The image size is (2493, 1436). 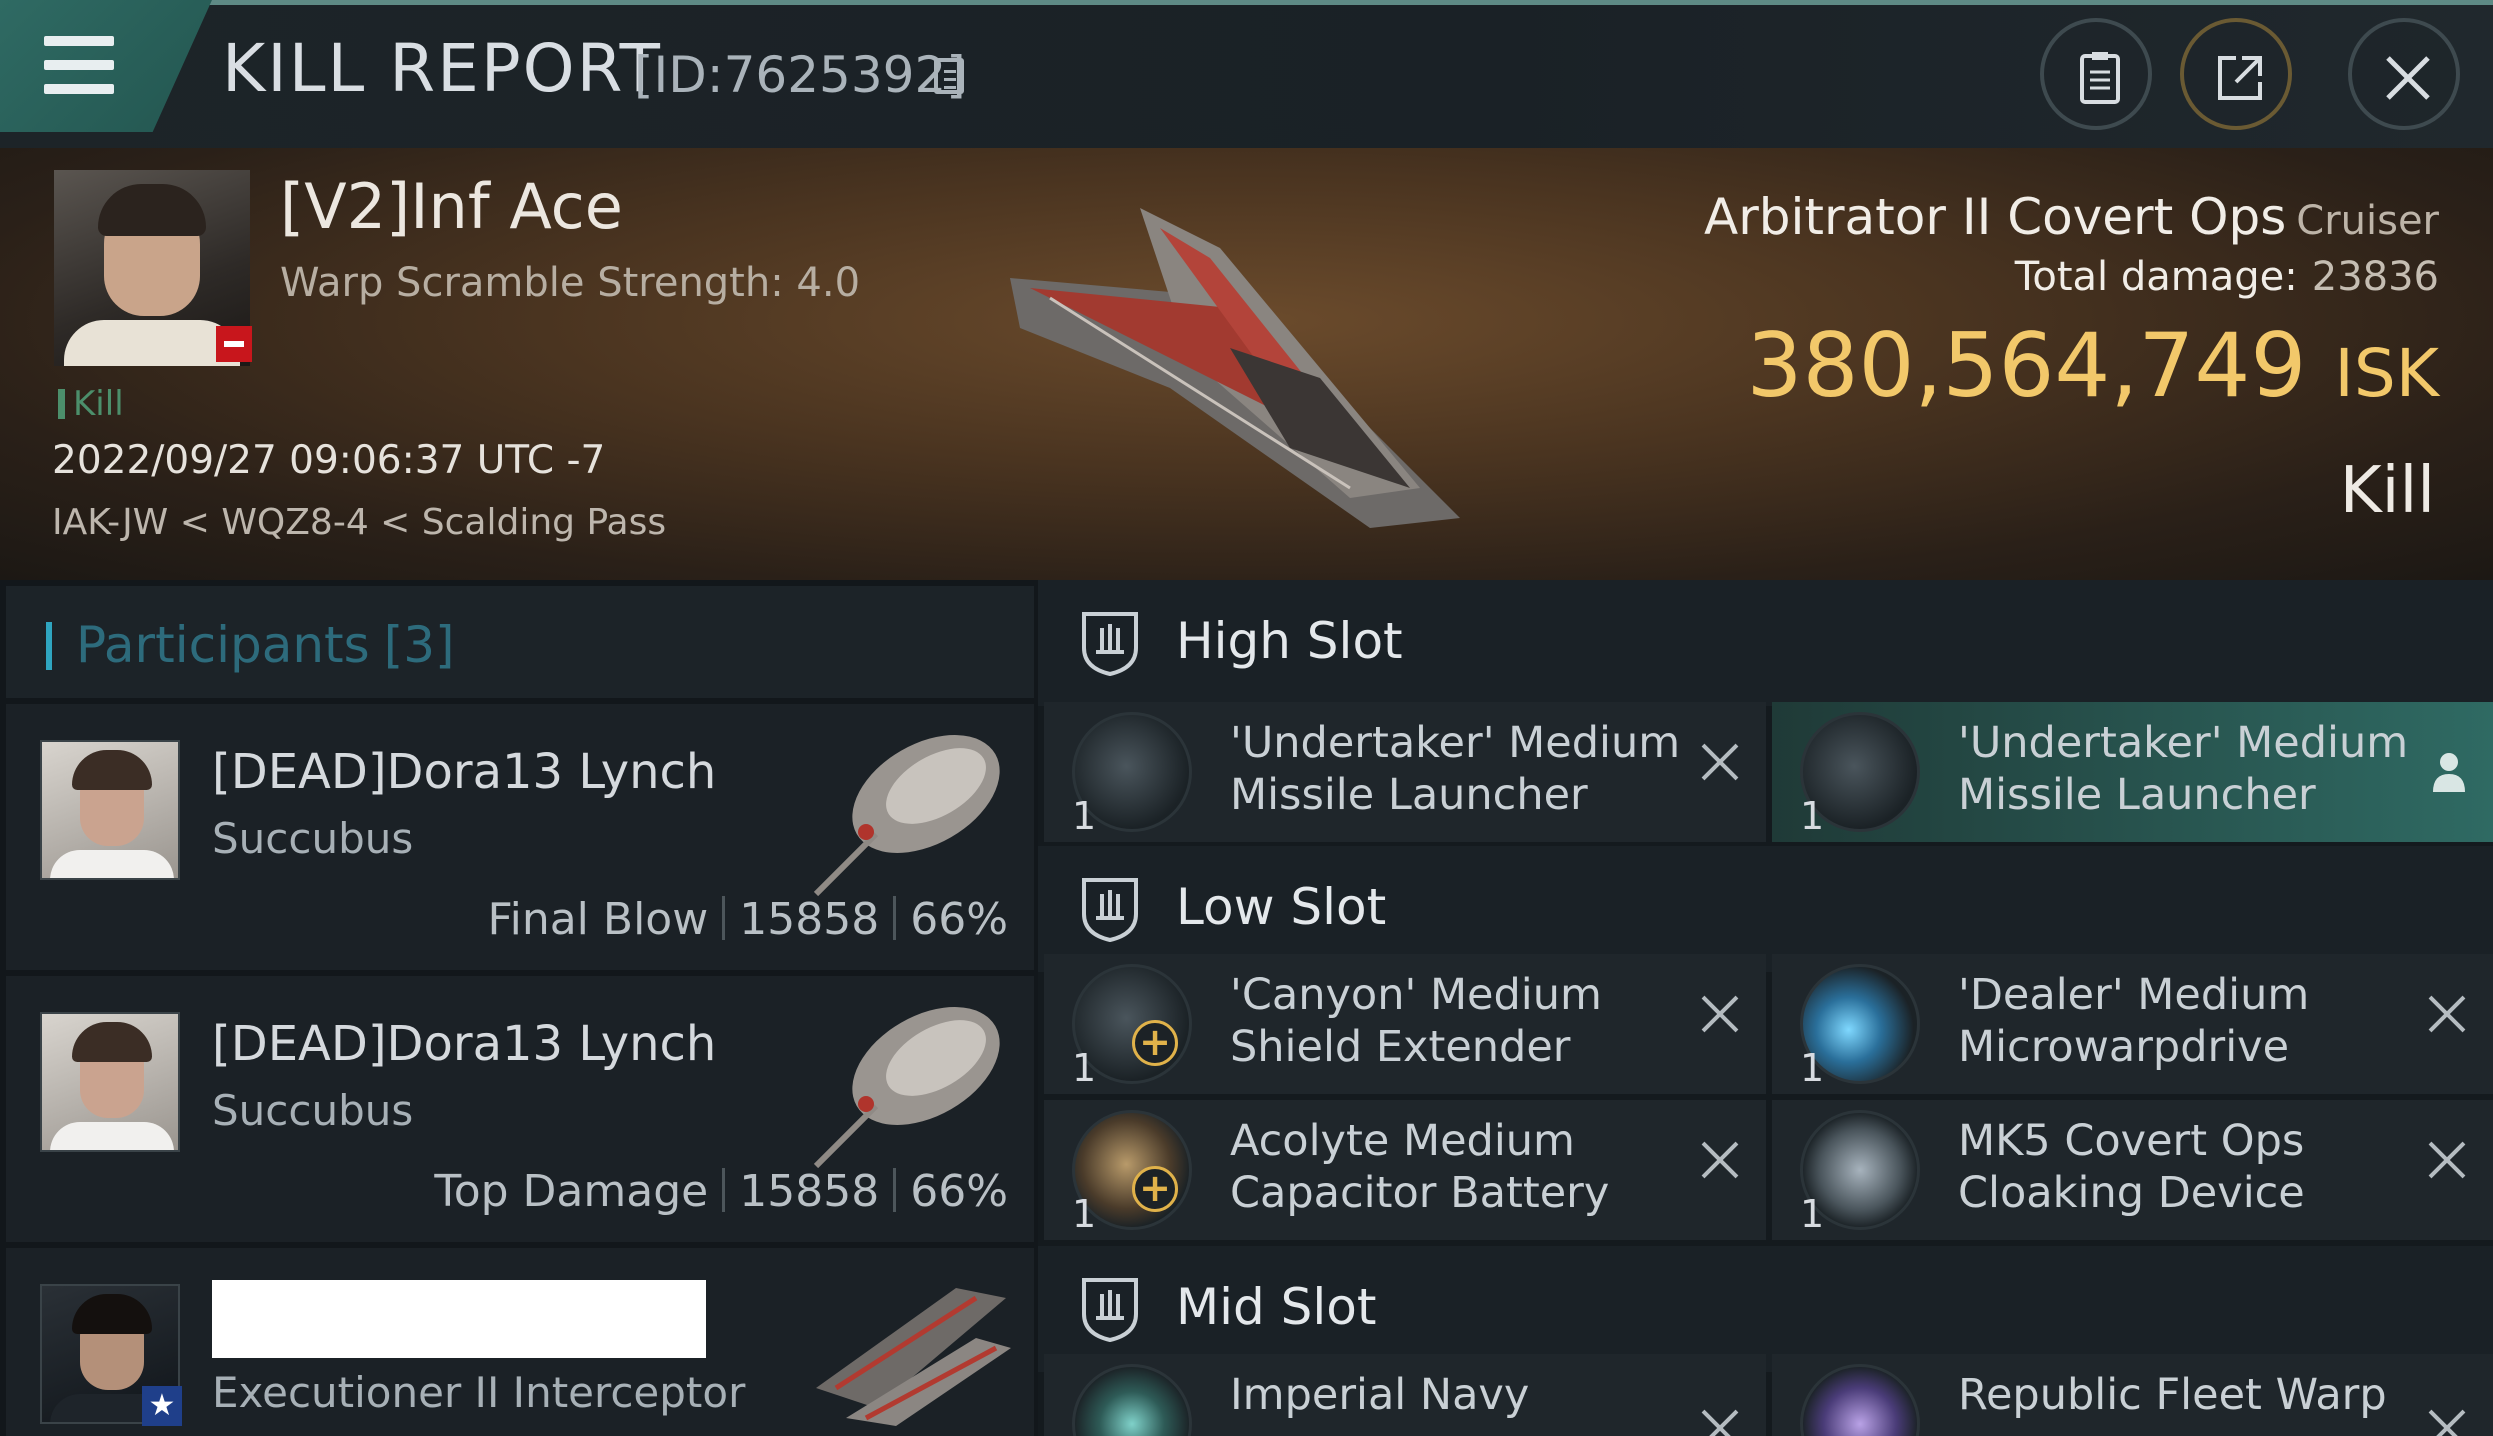 I want to click on module-item: 1 'Dealer' Medium Microwarpdrive, so click(x=2132, y=1024).